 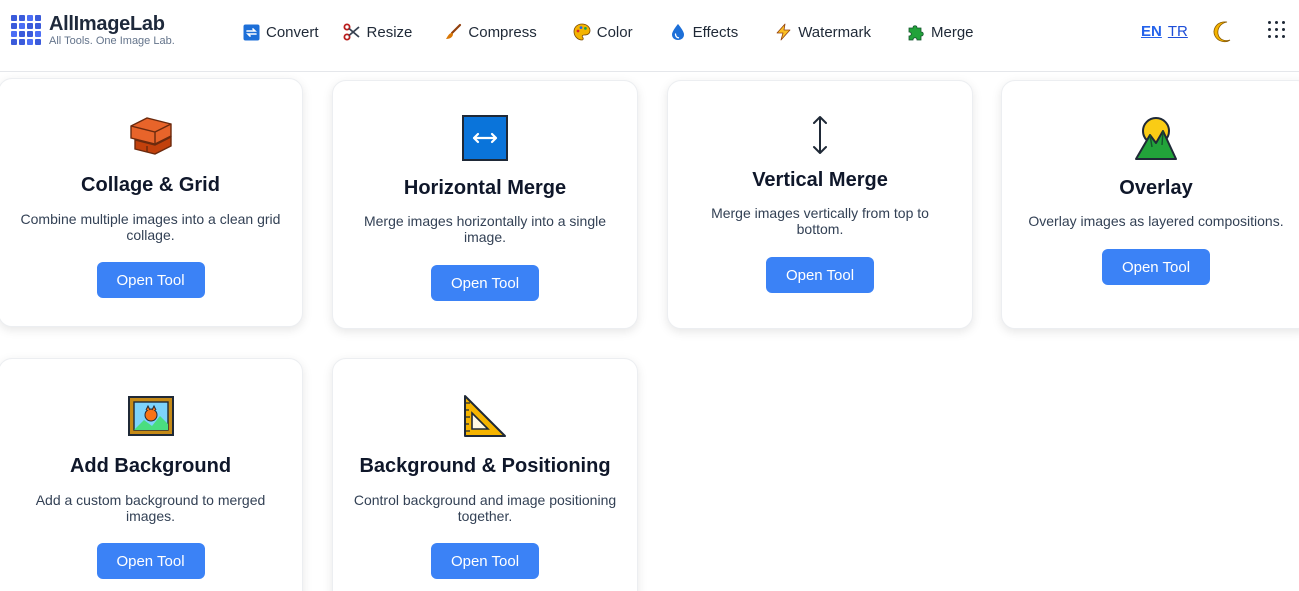 What do you see at coordinates (582, 32) in the screenshot?
I see `palette-icon` at bounding box center [582, 32].